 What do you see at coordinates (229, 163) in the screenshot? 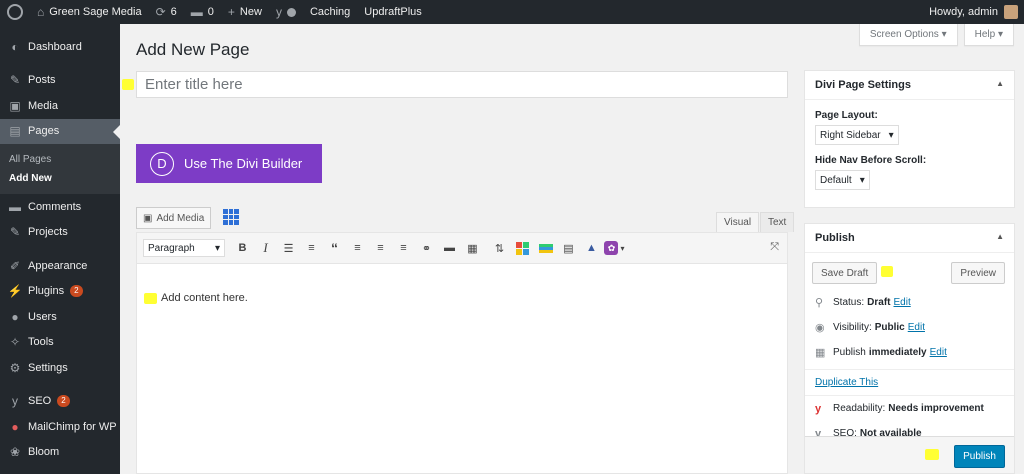
I see `divi-builder-button: D Use The Divi Builder` at bounding box center [229, 163].